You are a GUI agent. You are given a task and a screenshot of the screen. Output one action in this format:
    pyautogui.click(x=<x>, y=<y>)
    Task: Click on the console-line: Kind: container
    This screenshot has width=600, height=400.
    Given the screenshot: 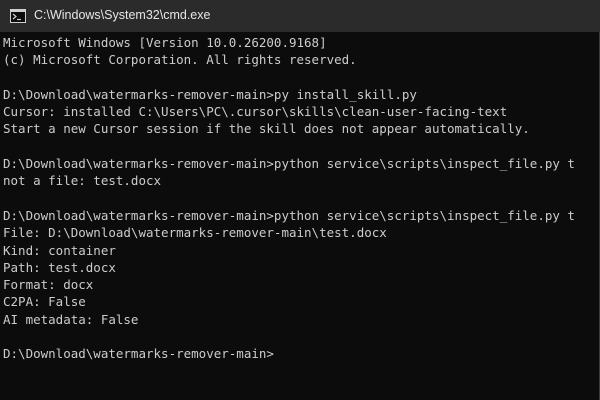 What is the action you would take?
    pyautogui.click(x=59, y=250)
    